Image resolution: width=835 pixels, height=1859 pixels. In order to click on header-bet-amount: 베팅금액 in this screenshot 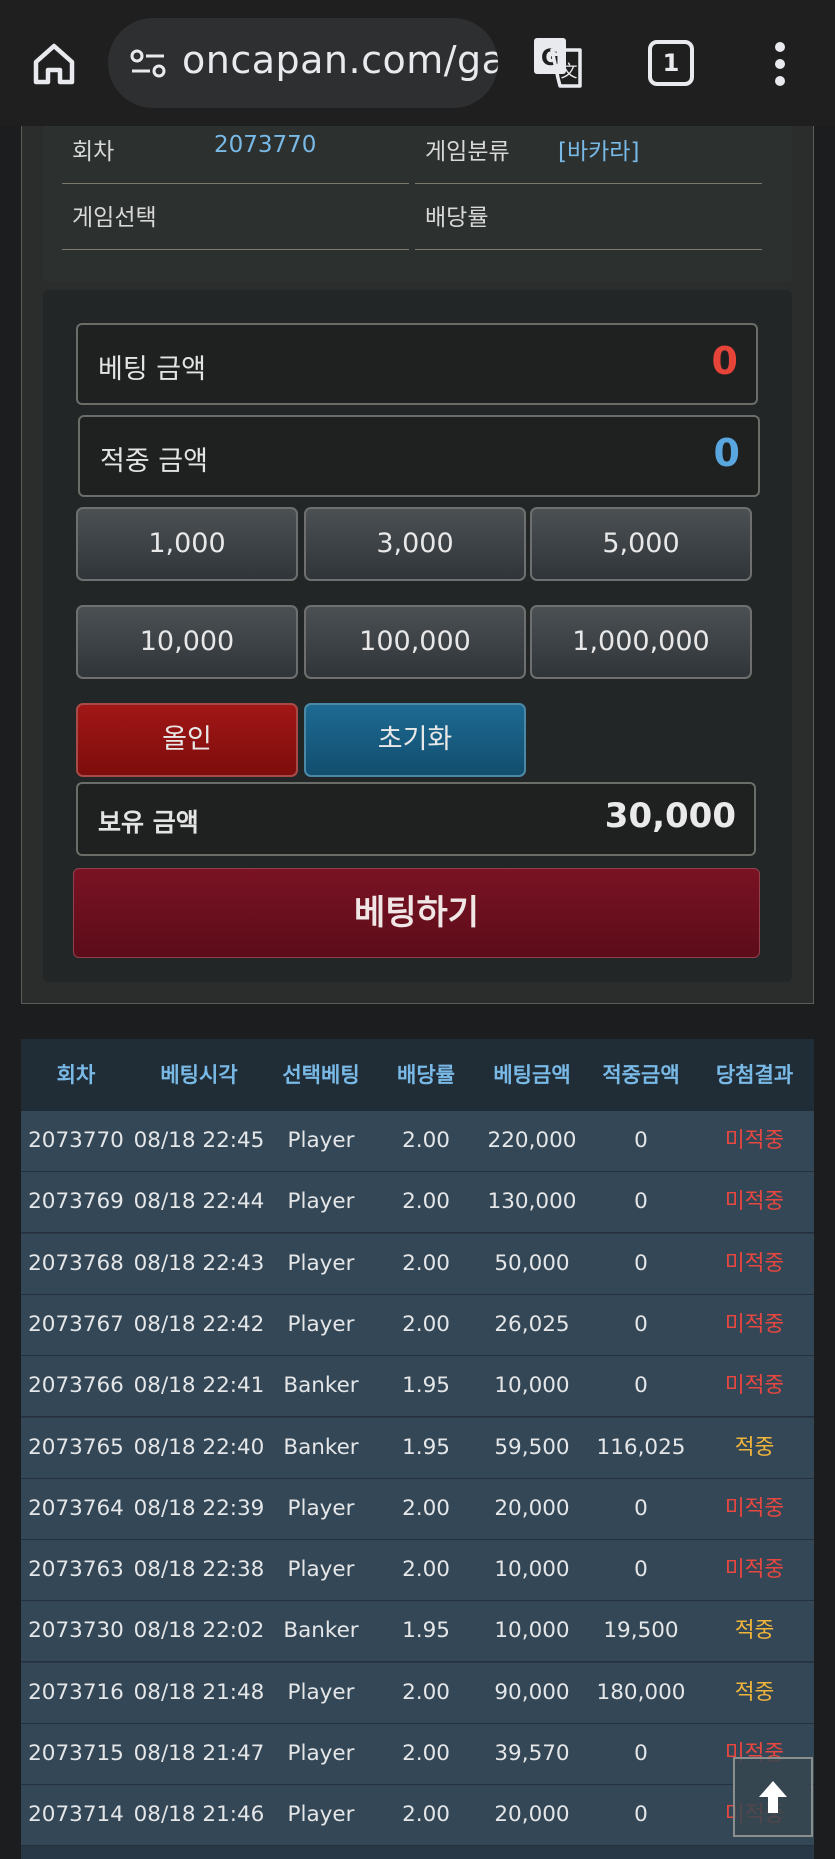, I will do `click(532, 1075)`.